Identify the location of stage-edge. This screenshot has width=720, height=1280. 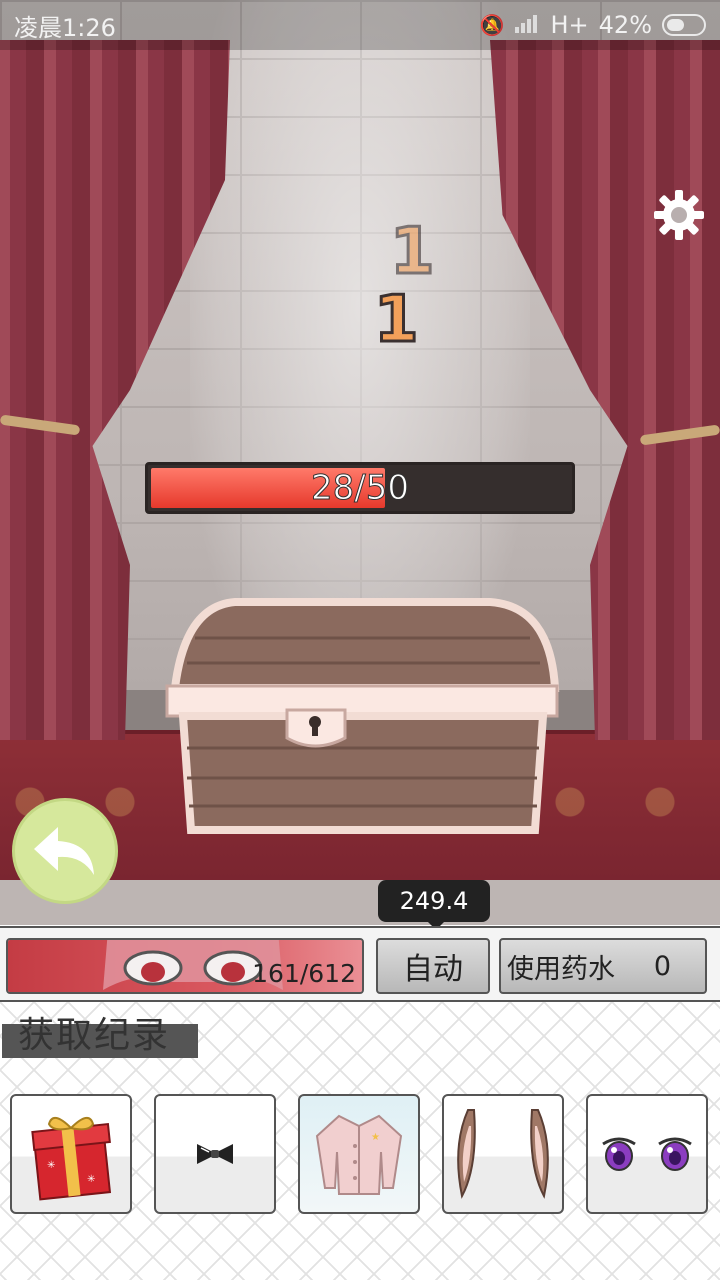
(360, 902).